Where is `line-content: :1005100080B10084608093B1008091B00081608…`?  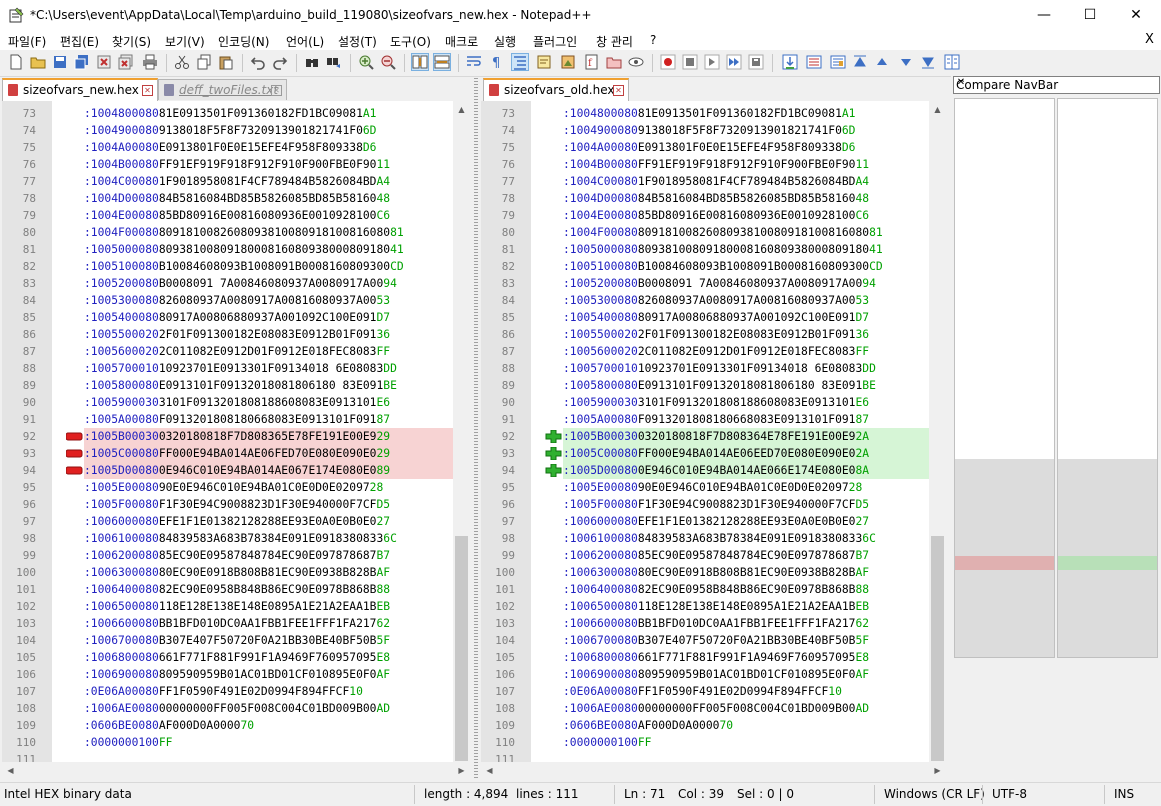 line-content: :1005100080B10084608093B1008091B00081608… is located at coordinates (277, 266).